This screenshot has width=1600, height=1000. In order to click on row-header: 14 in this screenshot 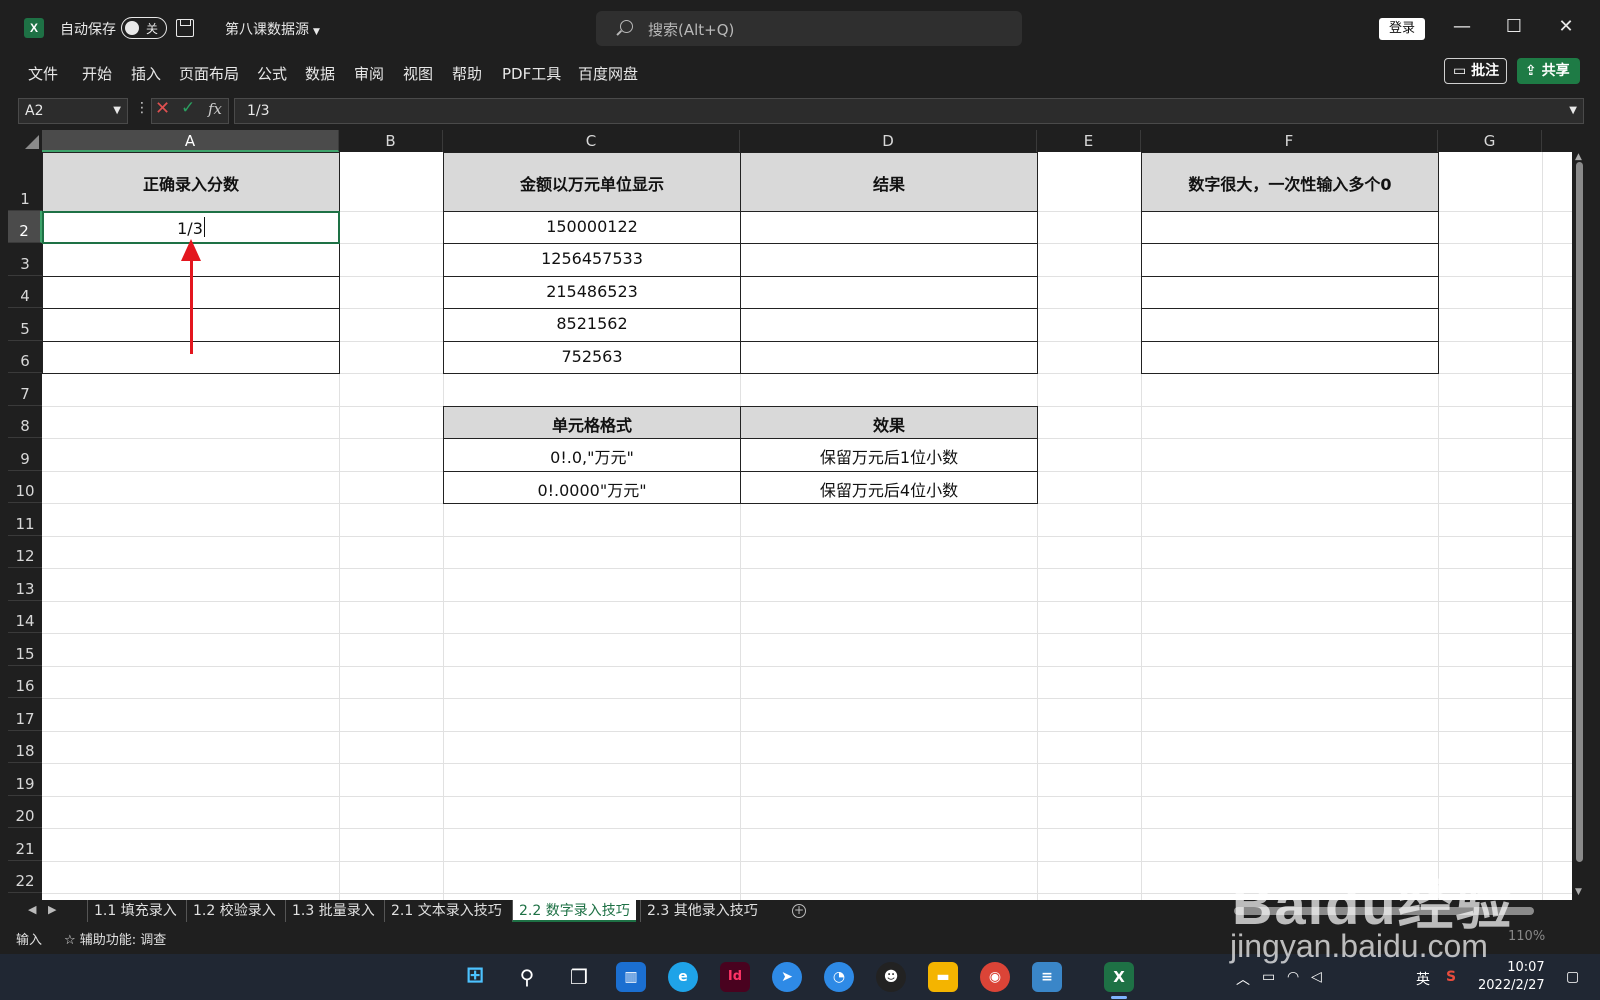, I will do `click(25, 617)`.